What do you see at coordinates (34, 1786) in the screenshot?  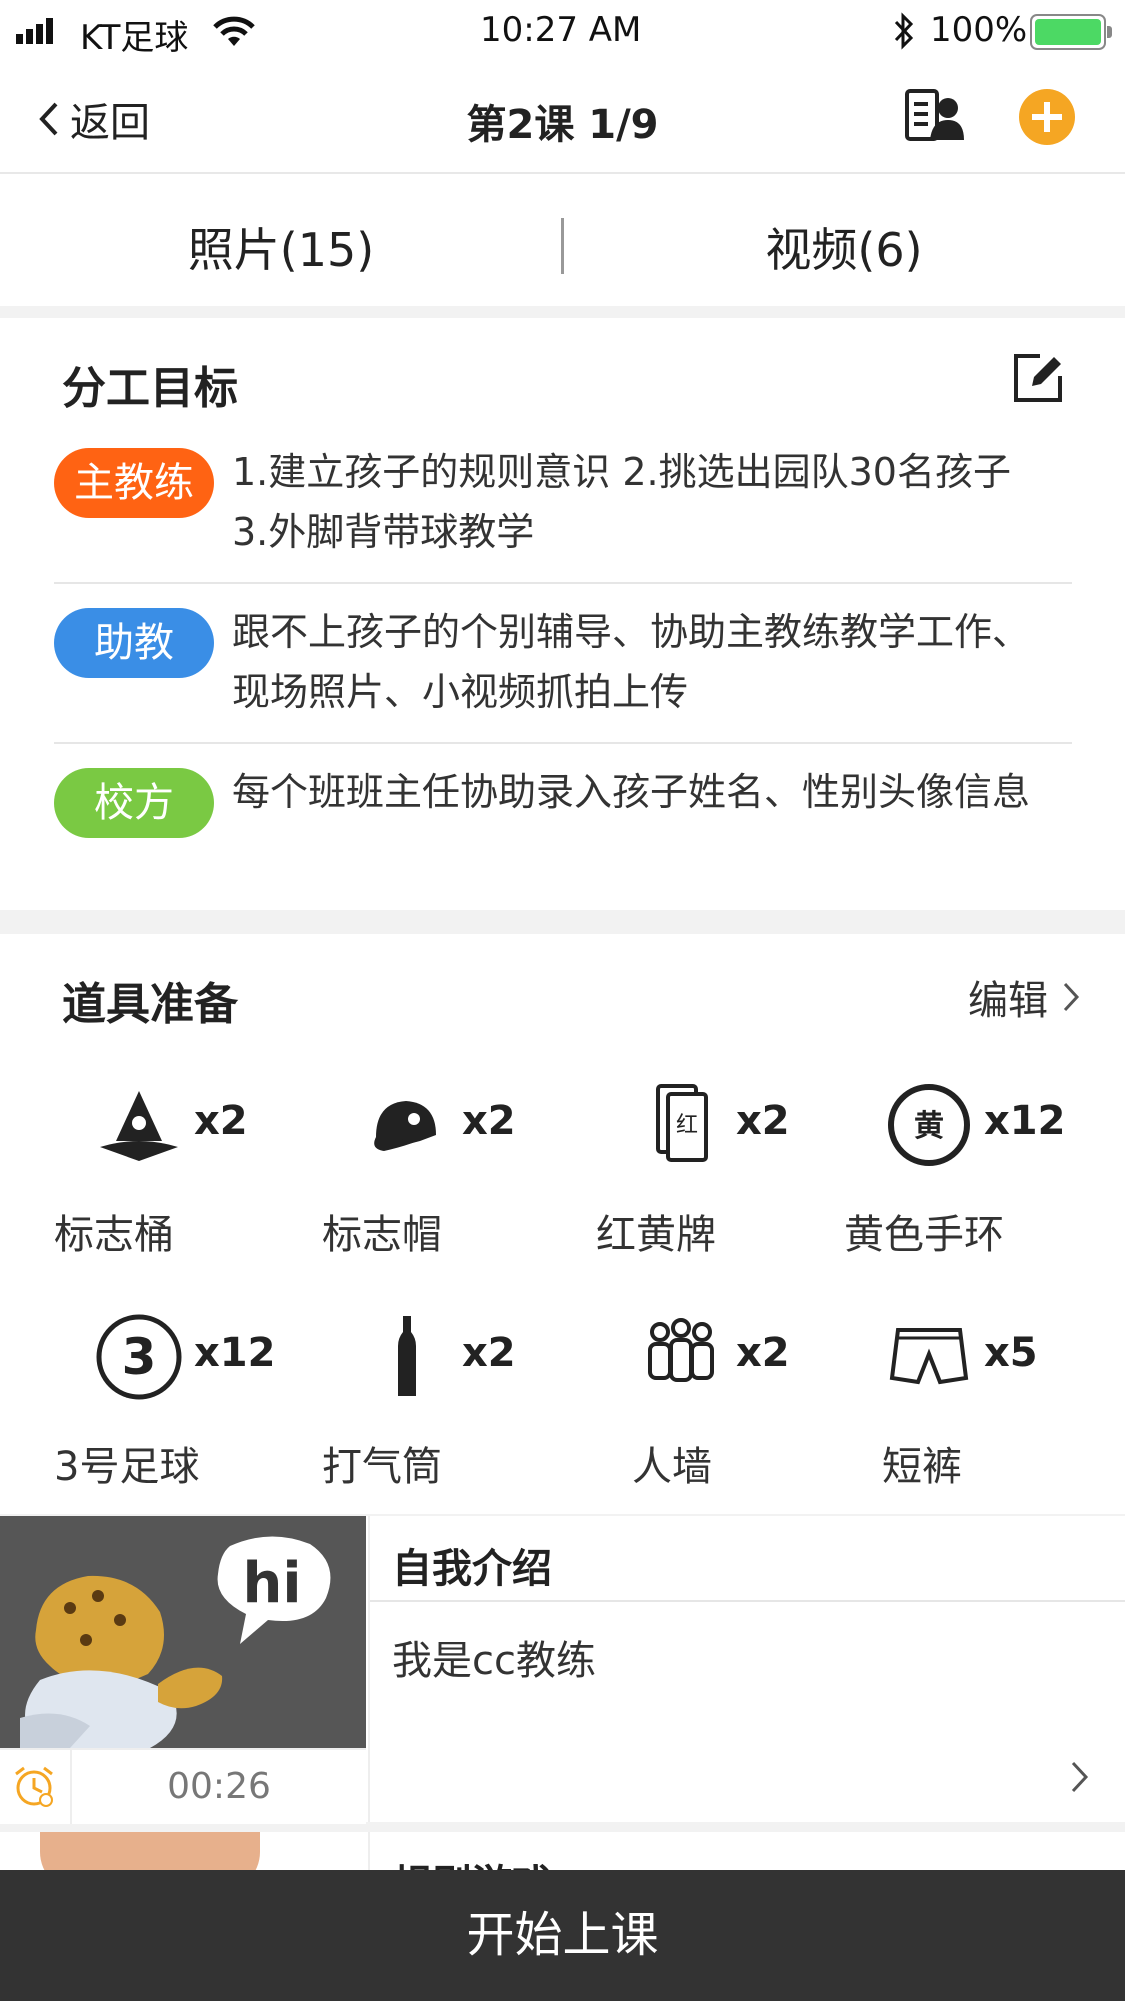 I see `alarm-clock-icon` at bounding box center [34, 1786].